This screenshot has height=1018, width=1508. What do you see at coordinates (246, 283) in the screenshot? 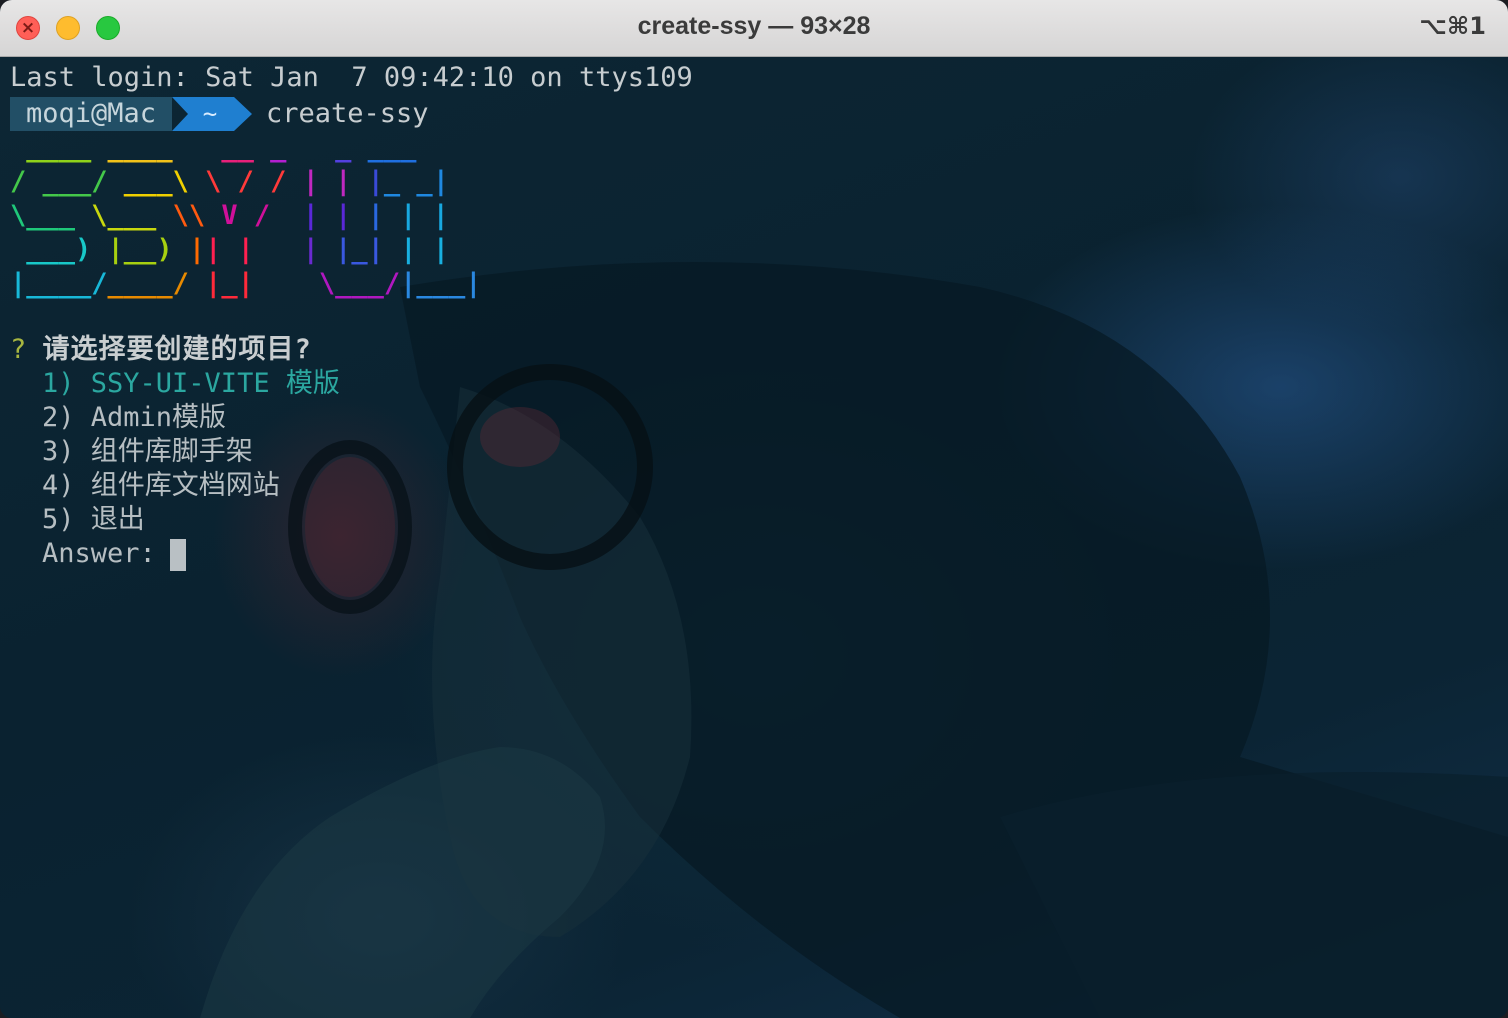
I see `banner-line-5: |____/____/ |_| \___/|___|` at bounding box center [246, 283].